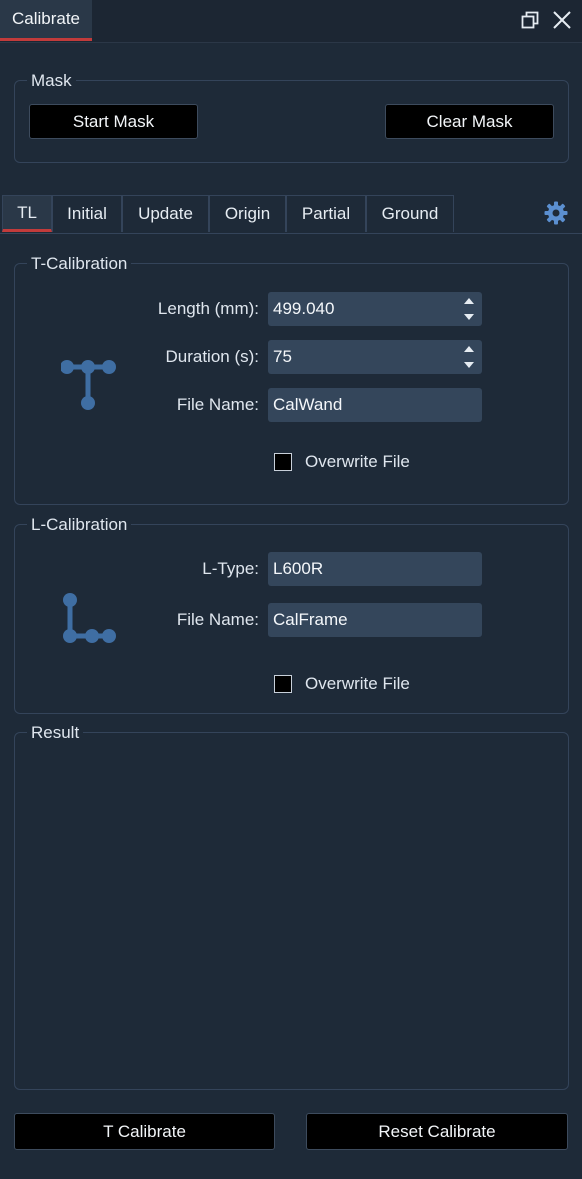 The height and width of the screenshot is (1179, 582). What do you see at coordinates (357, 461) in the screenshot?
I see `t-overwrite-label: Overwrite File` at bounding box center [357, 461].